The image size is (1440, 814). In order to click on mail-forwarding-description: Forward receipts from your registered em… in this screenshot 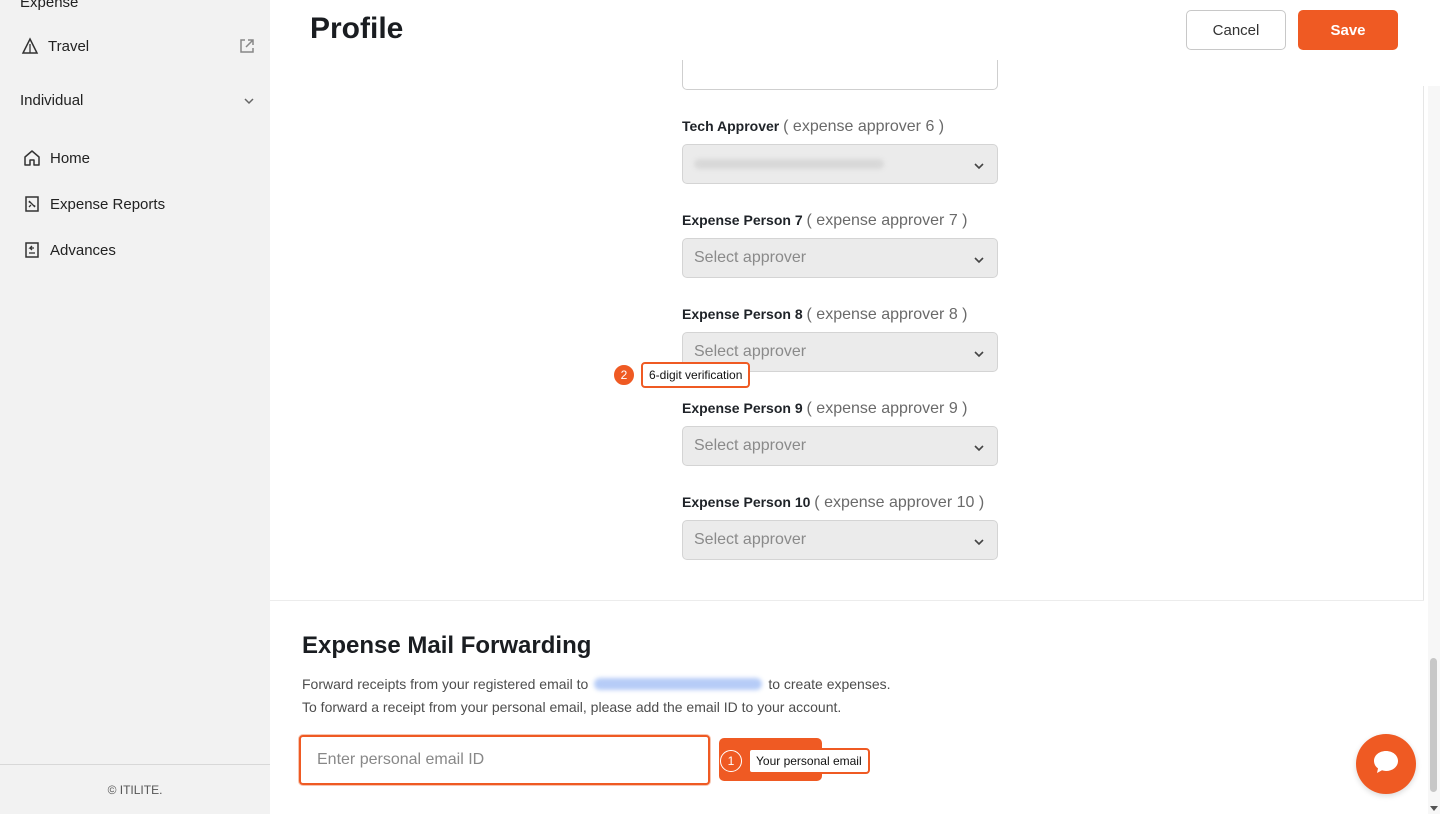, I will do `click(596, 684)`.